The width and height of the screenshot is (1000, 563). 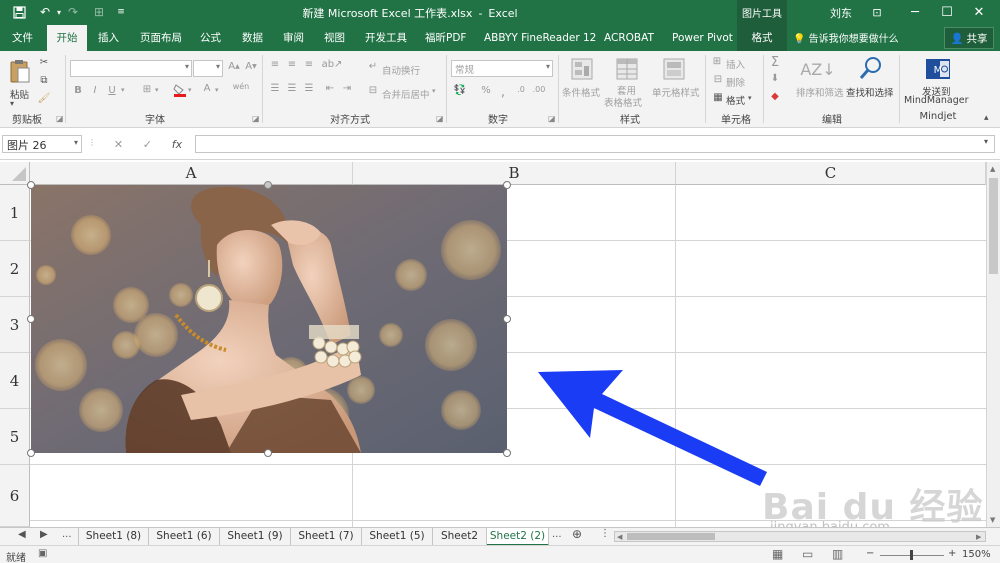 I want to click on tab-home: 开始, so click(x=67, y=38).